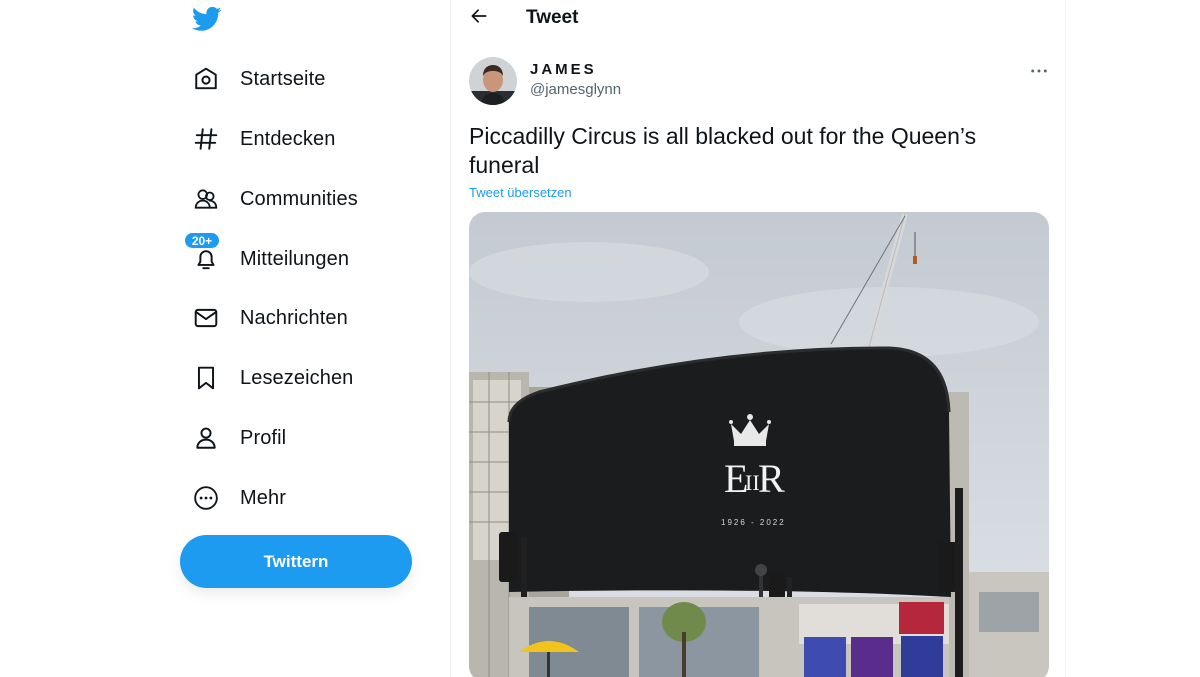 The height and width of the screenshot is (677, 1200). Describe the element at coordinates (296, 561) in the screenshot. I see `tweet-button: Twittern` at that location.